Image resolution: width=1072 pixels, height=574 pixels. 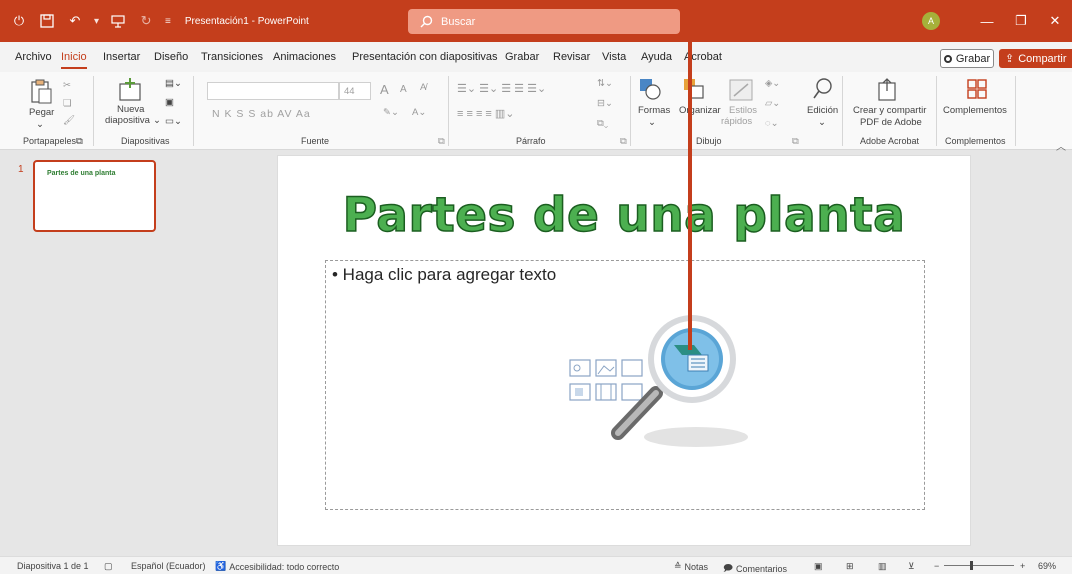 What do you see at coordinates (654, 110) in the screenshot?
I see `shapes-label: Formas` at bounding box center [654, 110].